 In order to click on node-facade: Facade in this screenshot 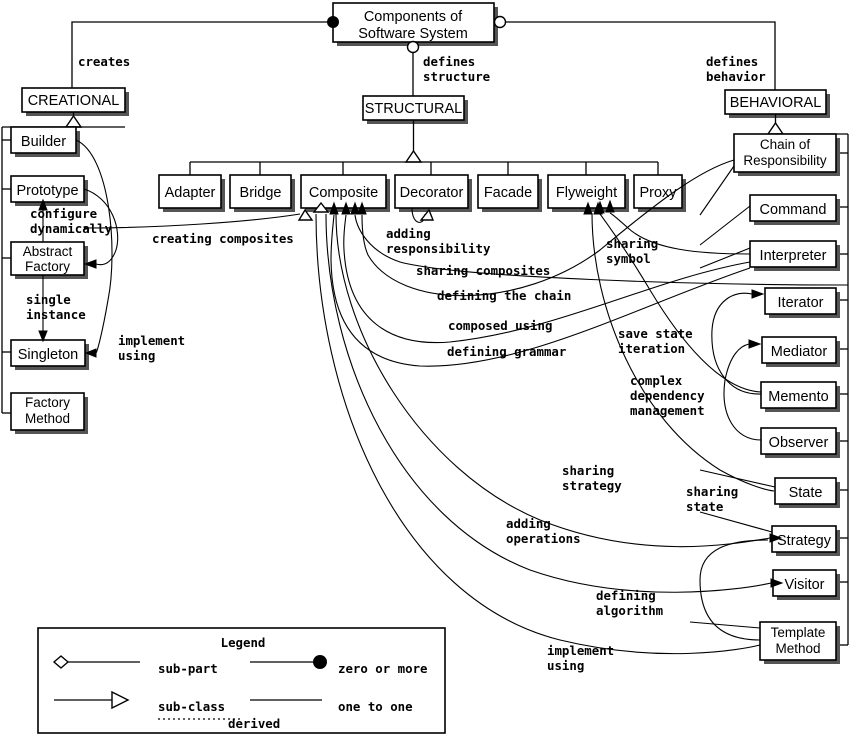, I will do `click(509, 193)`.